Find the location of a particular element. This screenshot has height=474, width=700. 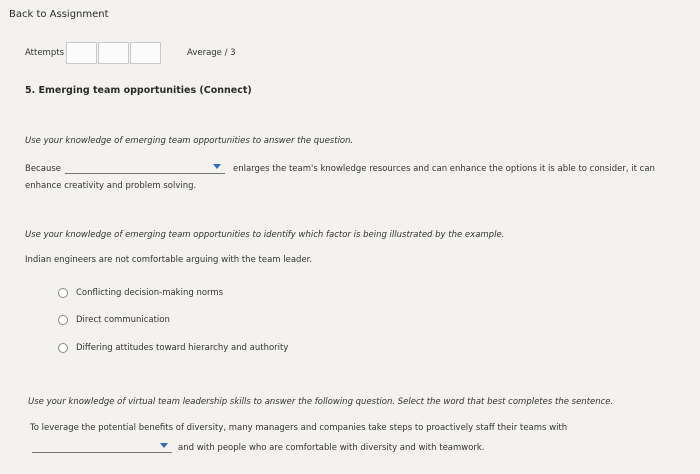

part3-dropdown is located at coordinates (102, 446).